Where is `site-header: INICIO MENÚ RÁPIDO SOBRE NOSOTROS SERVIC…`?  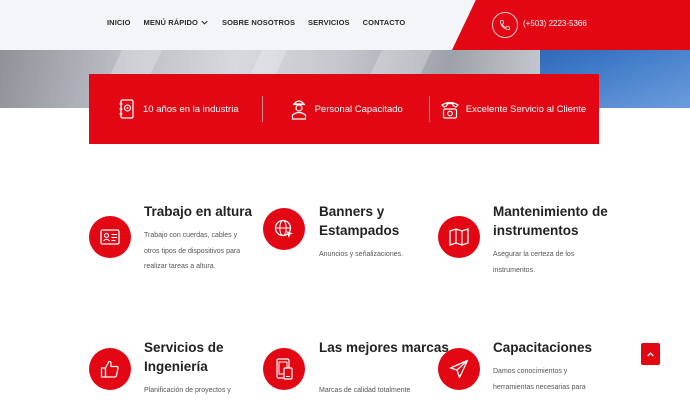 site-header: INICIO MENÚ RÁPIDO SOBRE NOSOTROS SERVIC… is located at coordinates (345, 25).